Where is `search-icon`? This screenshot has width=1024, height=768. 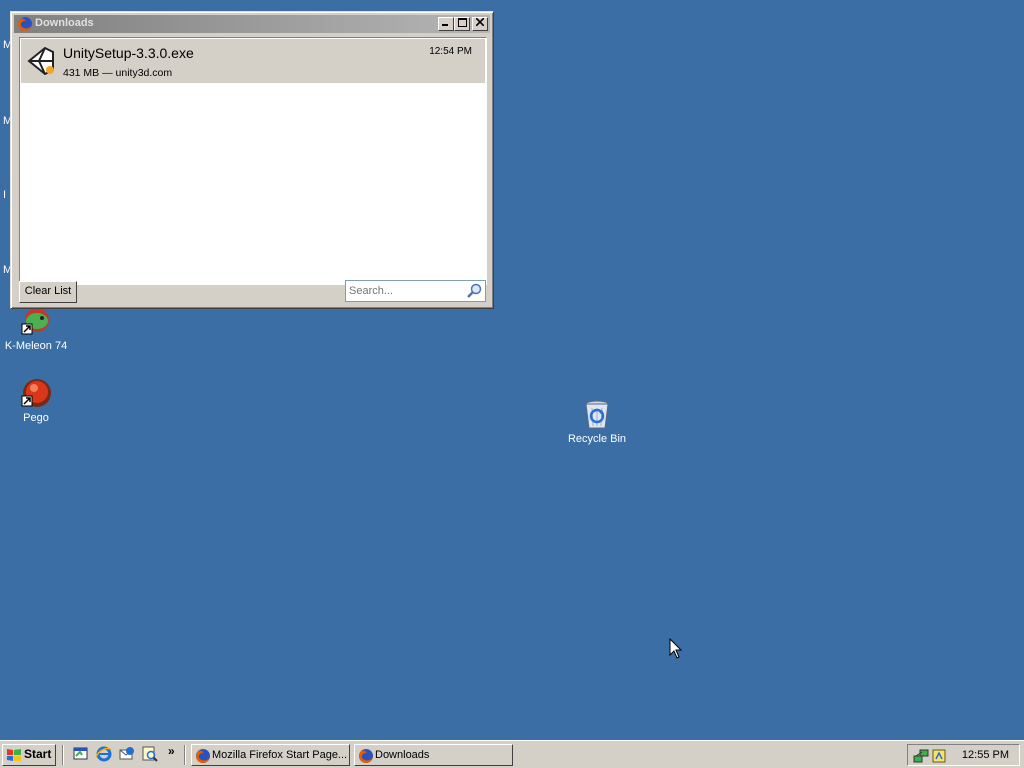
search-icon is located at coordinates (474, 291).